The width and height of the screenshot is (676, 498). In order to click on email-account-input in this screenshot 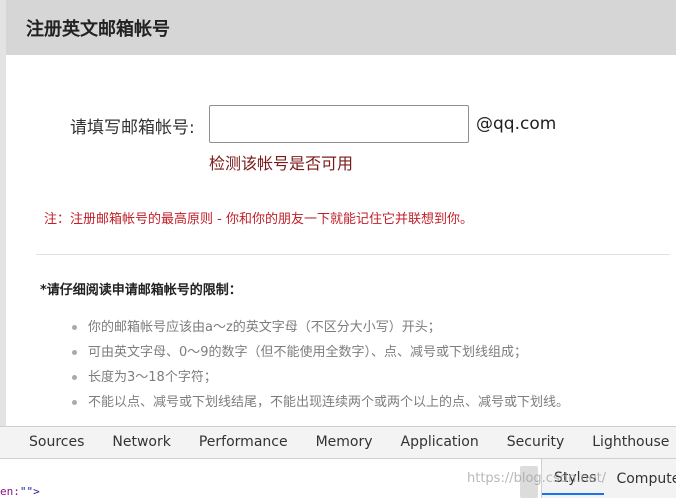, I will do `click(339, 124)`.